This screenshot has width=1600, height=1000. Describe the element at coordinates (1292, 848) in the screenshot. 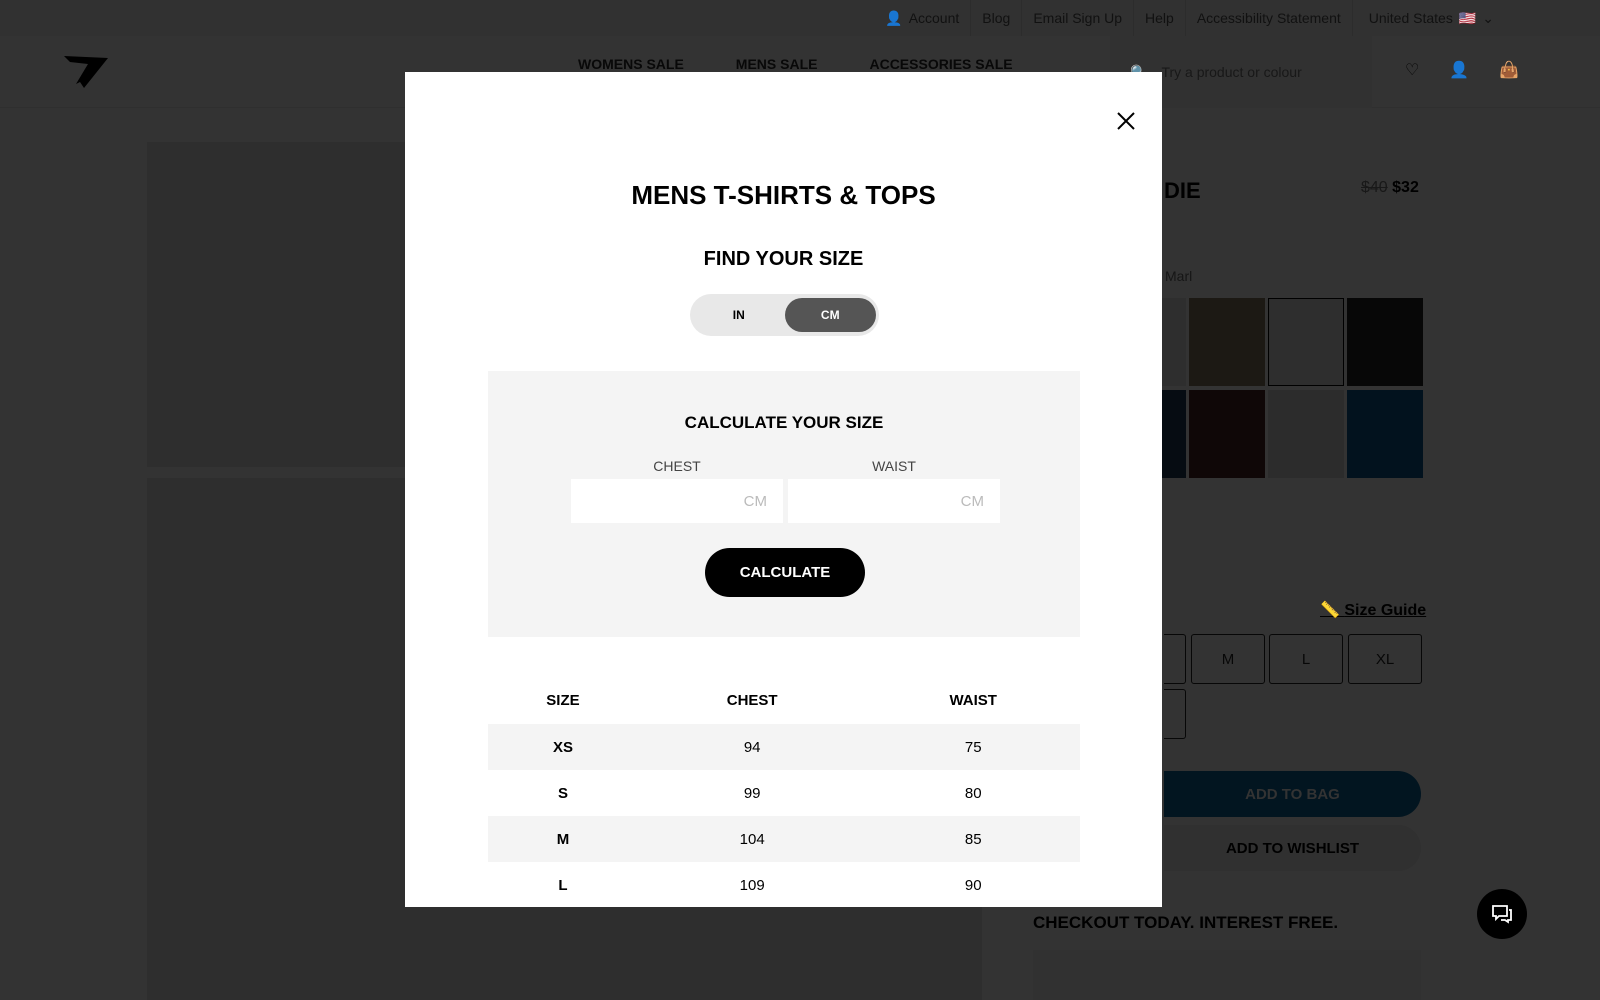

I see `add-to-wishlist-button: ADD TO WISHLIST` at that location.